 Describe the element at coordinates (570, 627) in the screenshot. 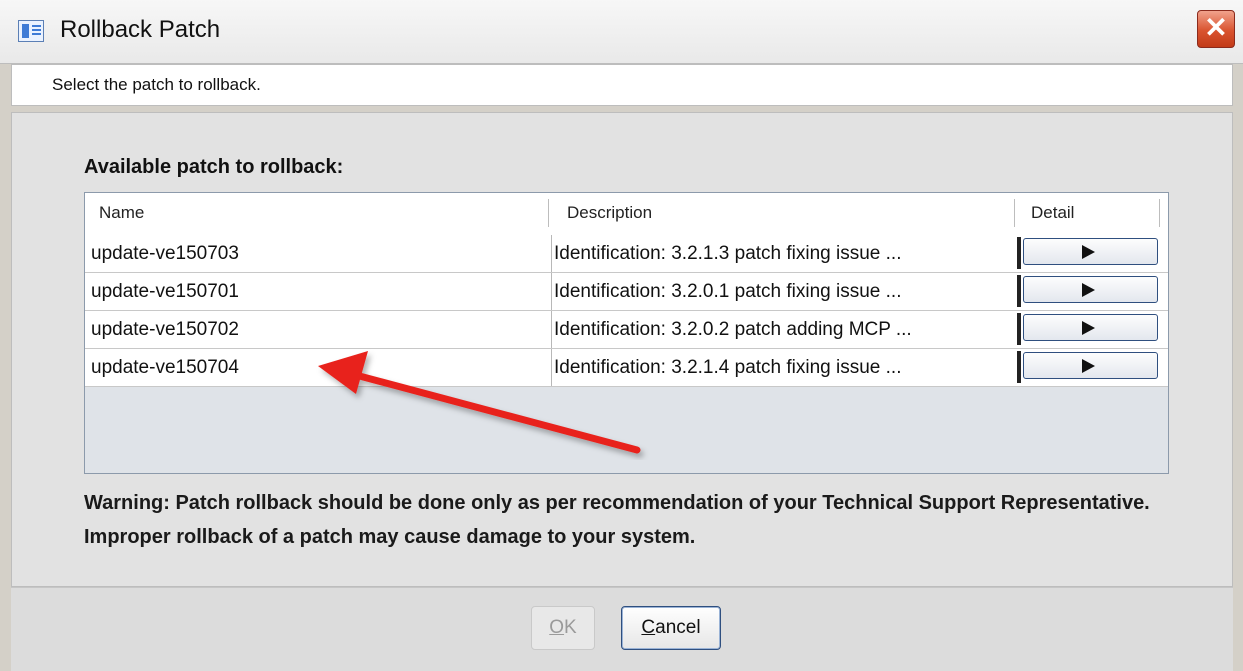

I see `ok-label-rest: K` at that location.